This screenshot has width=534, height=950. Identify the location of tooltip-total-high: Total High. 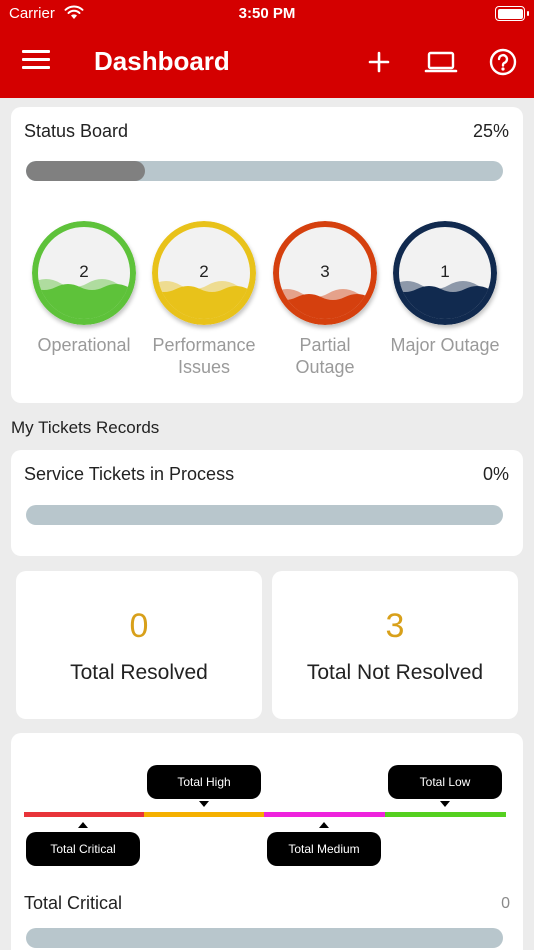
(204, 782).